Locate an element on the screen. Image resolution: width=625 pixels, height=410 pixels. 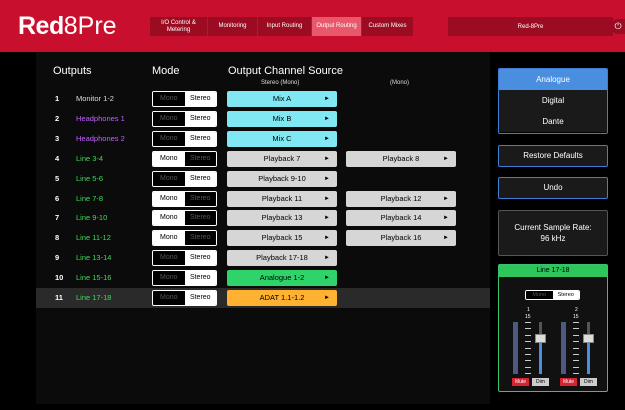
device-selector: Red-8Pre is located at coordinates (530, 26).